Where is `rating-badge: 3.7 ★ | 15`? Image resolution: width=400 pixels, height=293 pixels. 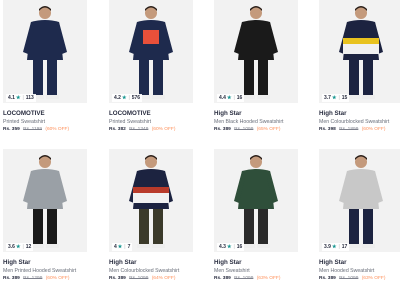
rating-badge: 3.7 ★ | 15 is located at coordinates (336, 98).